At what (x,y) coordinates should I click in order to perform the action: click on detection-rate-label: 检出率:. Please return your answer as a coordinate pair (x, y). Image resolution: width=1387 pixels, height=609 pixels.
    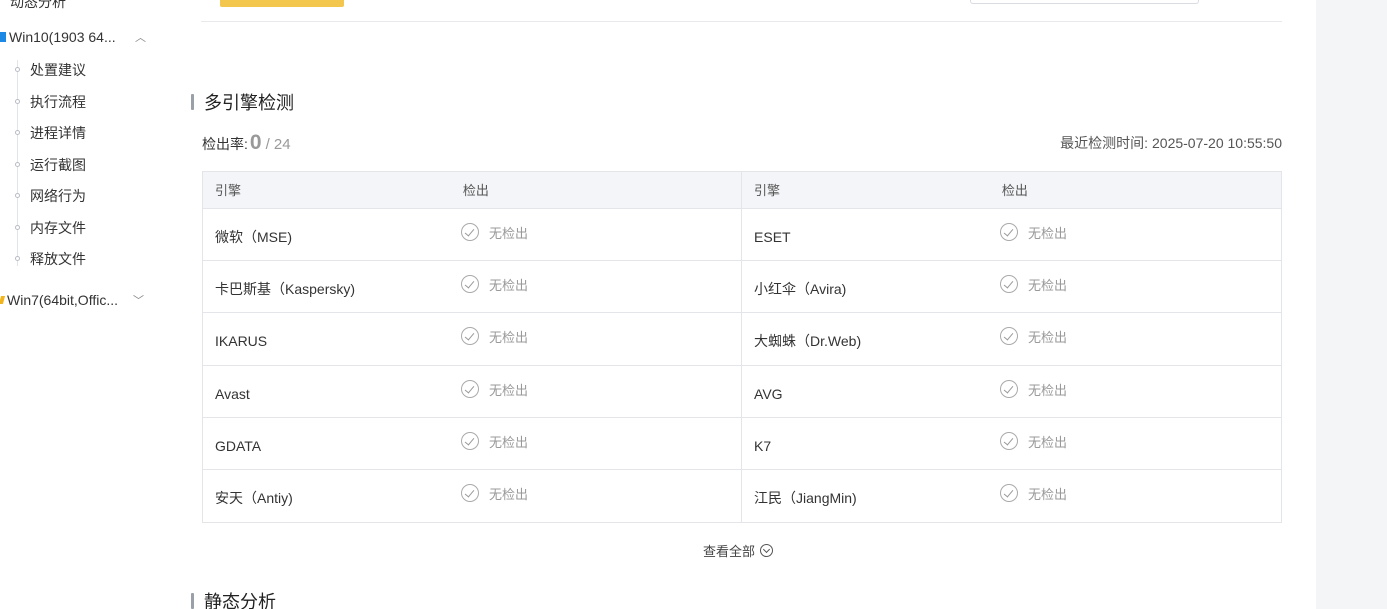
    Looking at the image, I should click on (225, 144).